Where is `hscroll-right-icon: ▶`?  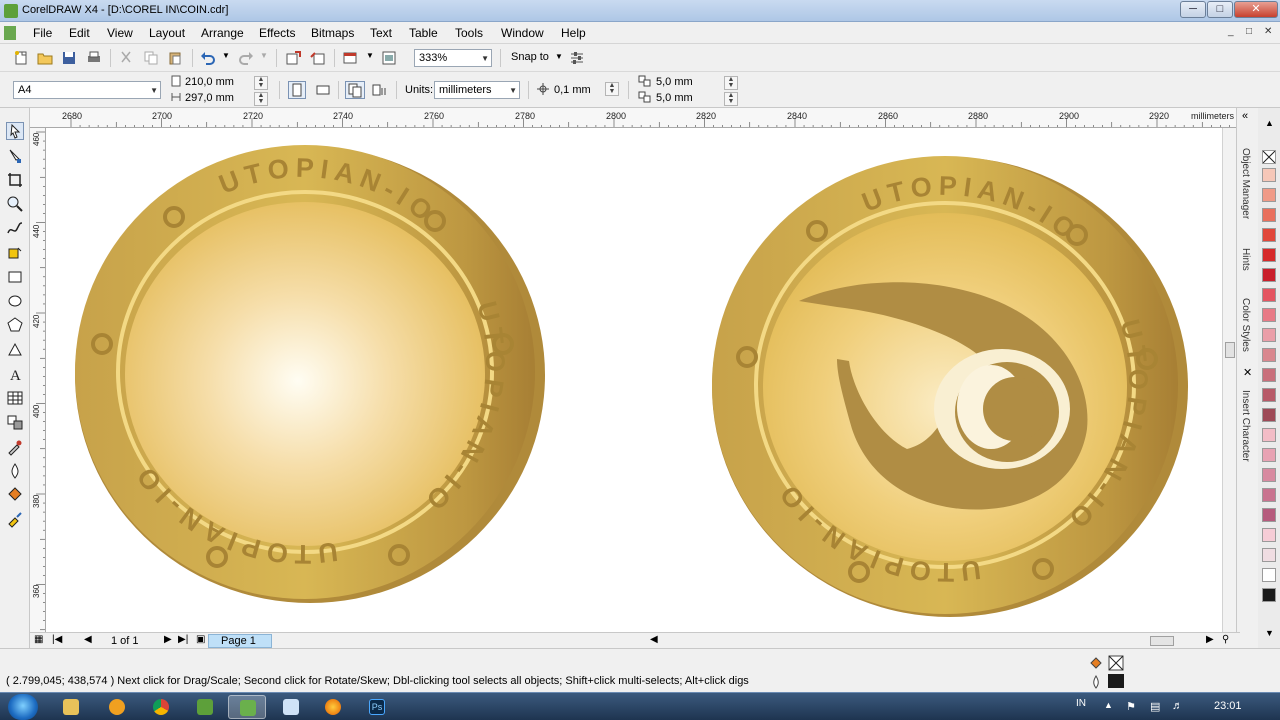
hscroll-right-icon: ▶ is located at coordinates (1210, 639).